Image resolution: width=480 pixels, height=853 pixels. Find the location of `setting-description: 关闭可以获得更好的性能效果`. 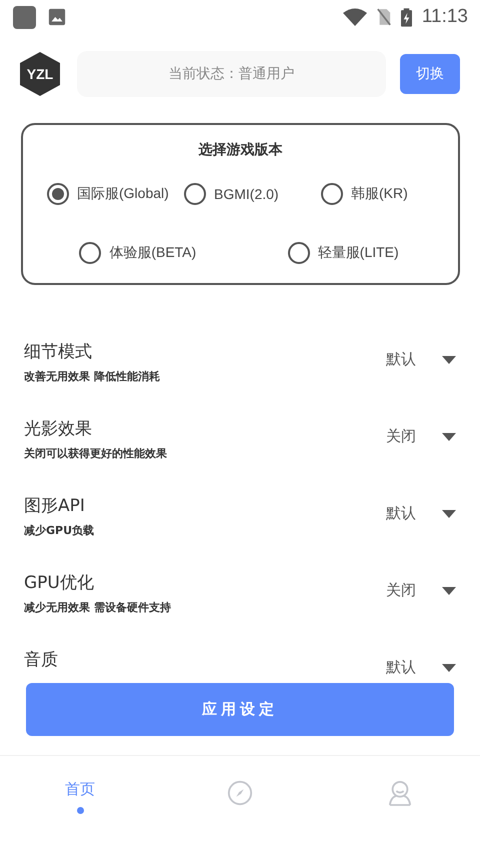

setting-description: 关闭可以获得更好的性能效果 is located at coordinates (95, 453).